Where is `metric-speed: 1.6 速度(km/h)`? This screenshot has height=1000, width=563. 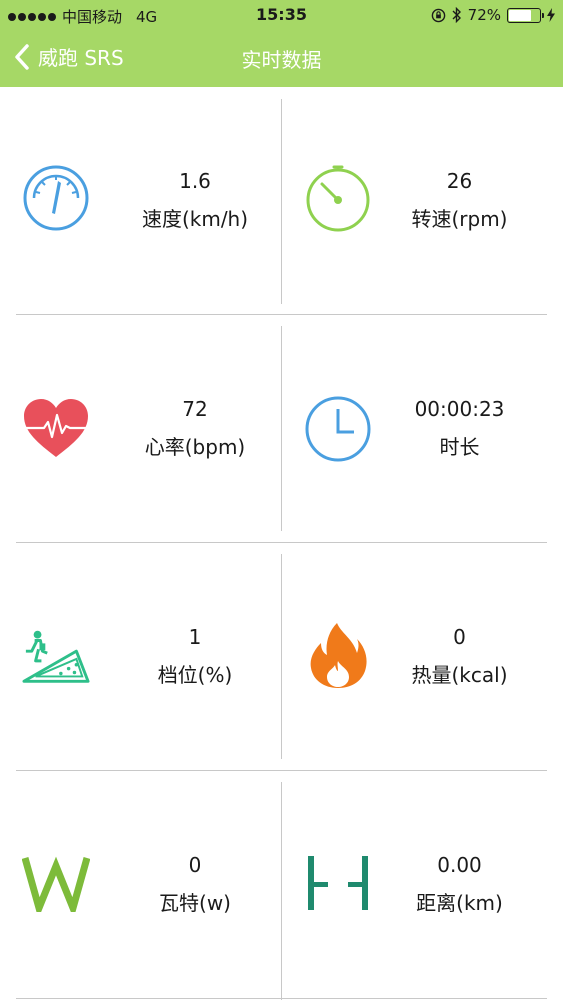
metric-speed: 1.6 速度(km/h) is located at coordinates (140, 201).